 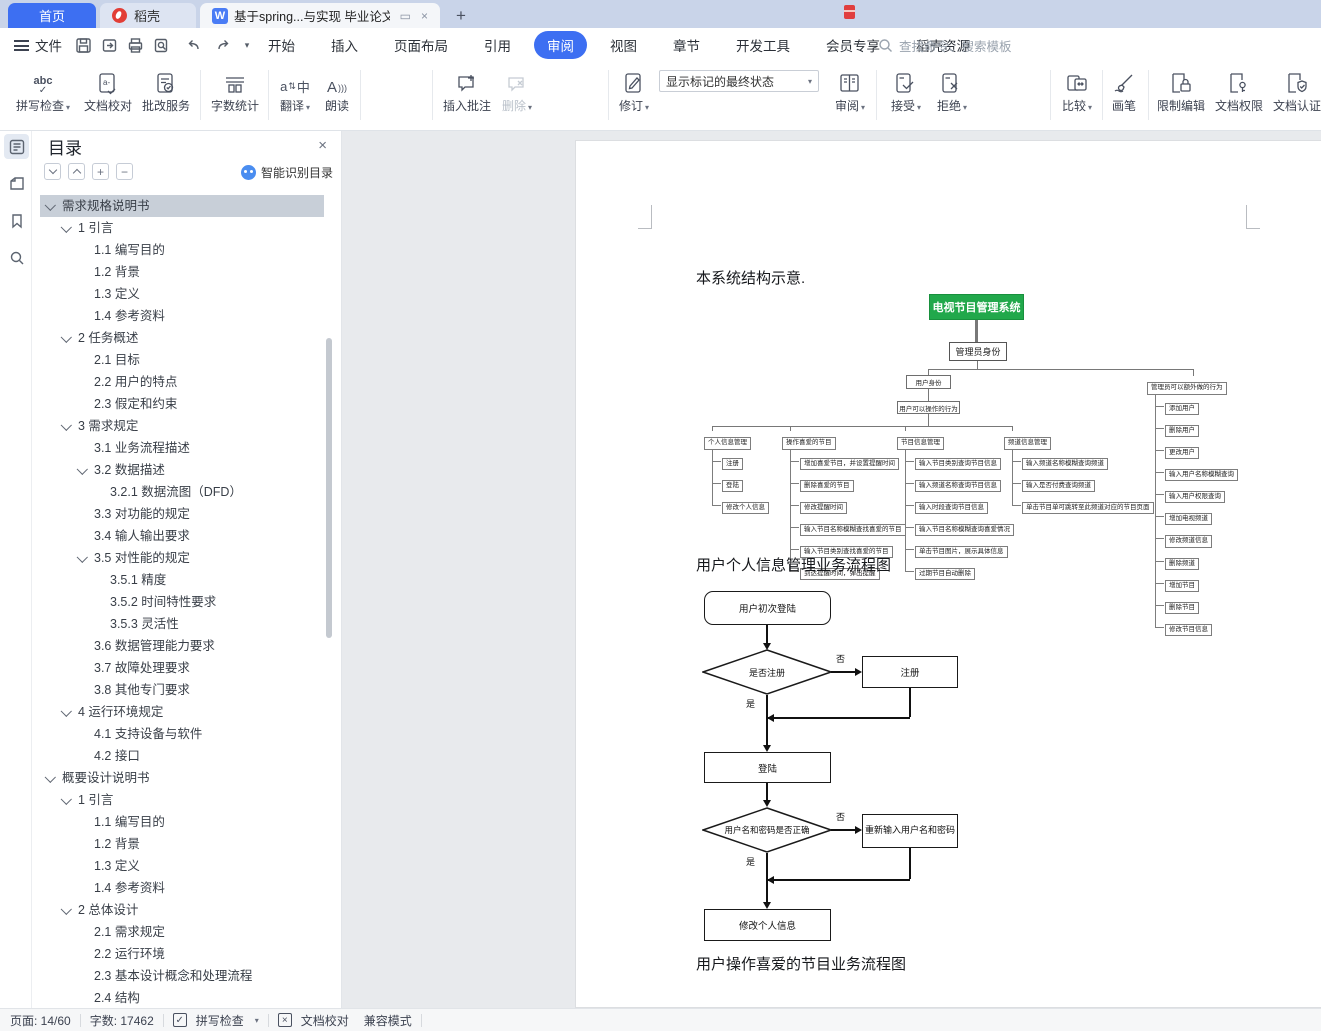 What do you see at coordinates (182, 712) in the screenshot?
I see `toc-item: 4 运行环境规定` at bounding box center [182, 712].